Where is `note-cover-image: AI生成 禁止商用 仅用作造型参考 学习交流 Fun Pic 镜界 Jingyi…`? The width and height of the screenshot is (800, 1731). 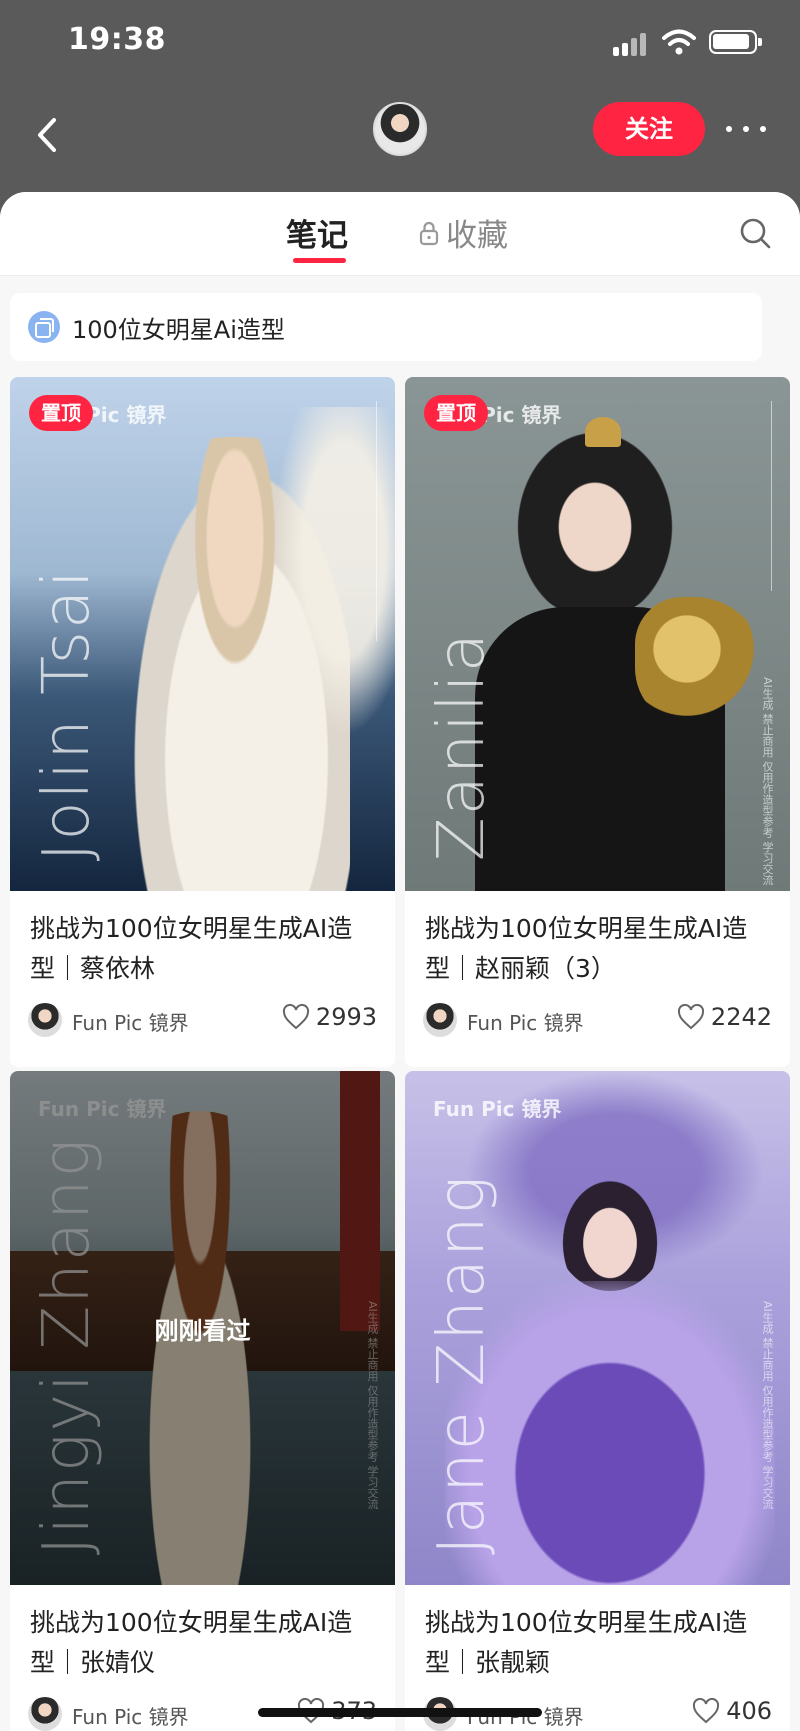 note-cover-image: AI生成 禁止商用 仅用作造型参考 学习交流 Fun Pic 镜界 Jingyi… is located at coordinates (202, 1328).